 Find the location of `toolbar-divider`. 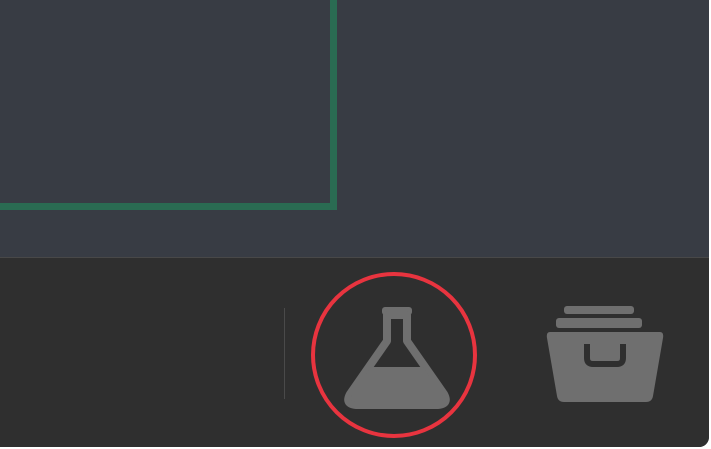

toolbar-divider is located at coordinates (284, 353).